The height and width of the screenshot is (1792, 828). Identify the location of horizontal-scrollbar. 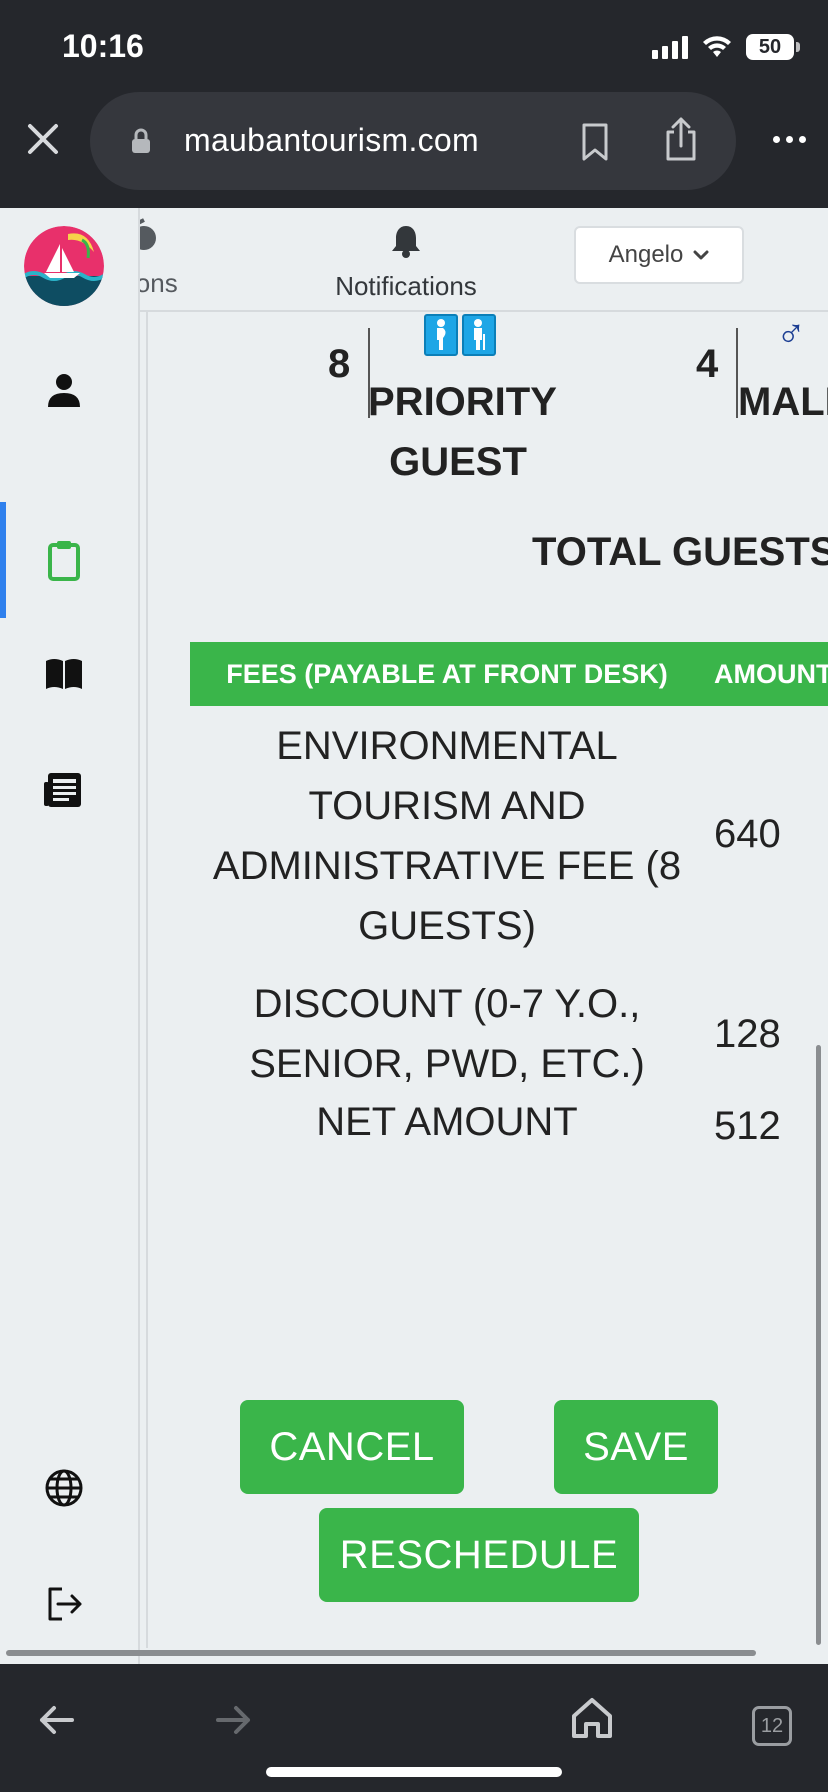
(381, 1653).